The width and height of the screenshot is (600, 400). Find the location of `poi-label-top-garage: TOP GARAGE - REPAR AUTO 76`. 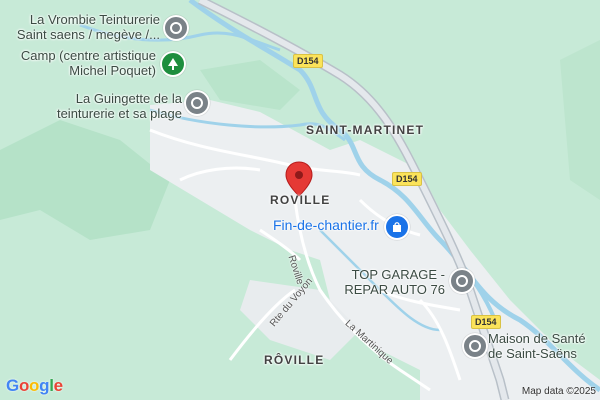

poi-label-top-garage: TOP GARAGE - REPAR AUTO 76 is located at coordinates (387, 282).